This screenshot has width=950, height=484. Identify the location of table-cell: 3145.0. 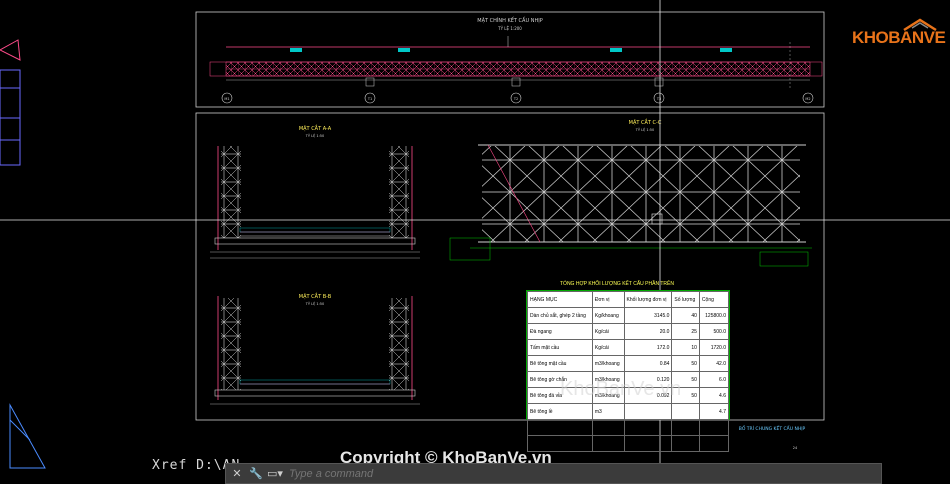
(648, 315).